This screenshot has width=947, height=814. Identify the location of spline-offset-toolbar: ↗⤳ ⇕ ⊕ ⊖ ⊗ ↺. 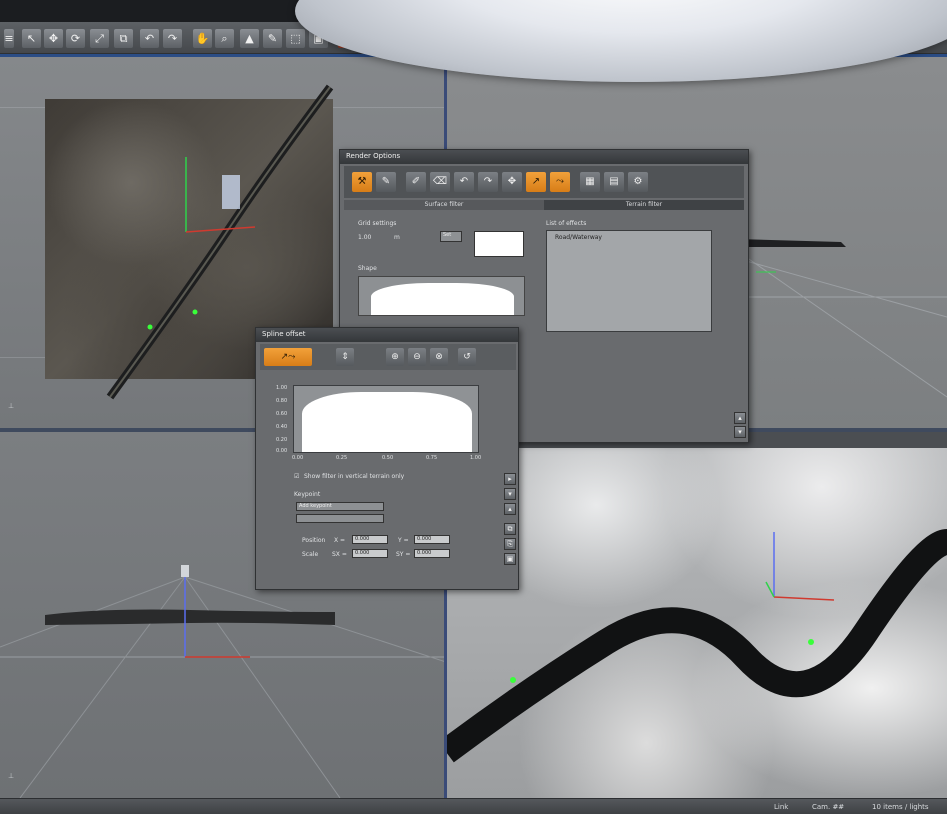
(388, 357).